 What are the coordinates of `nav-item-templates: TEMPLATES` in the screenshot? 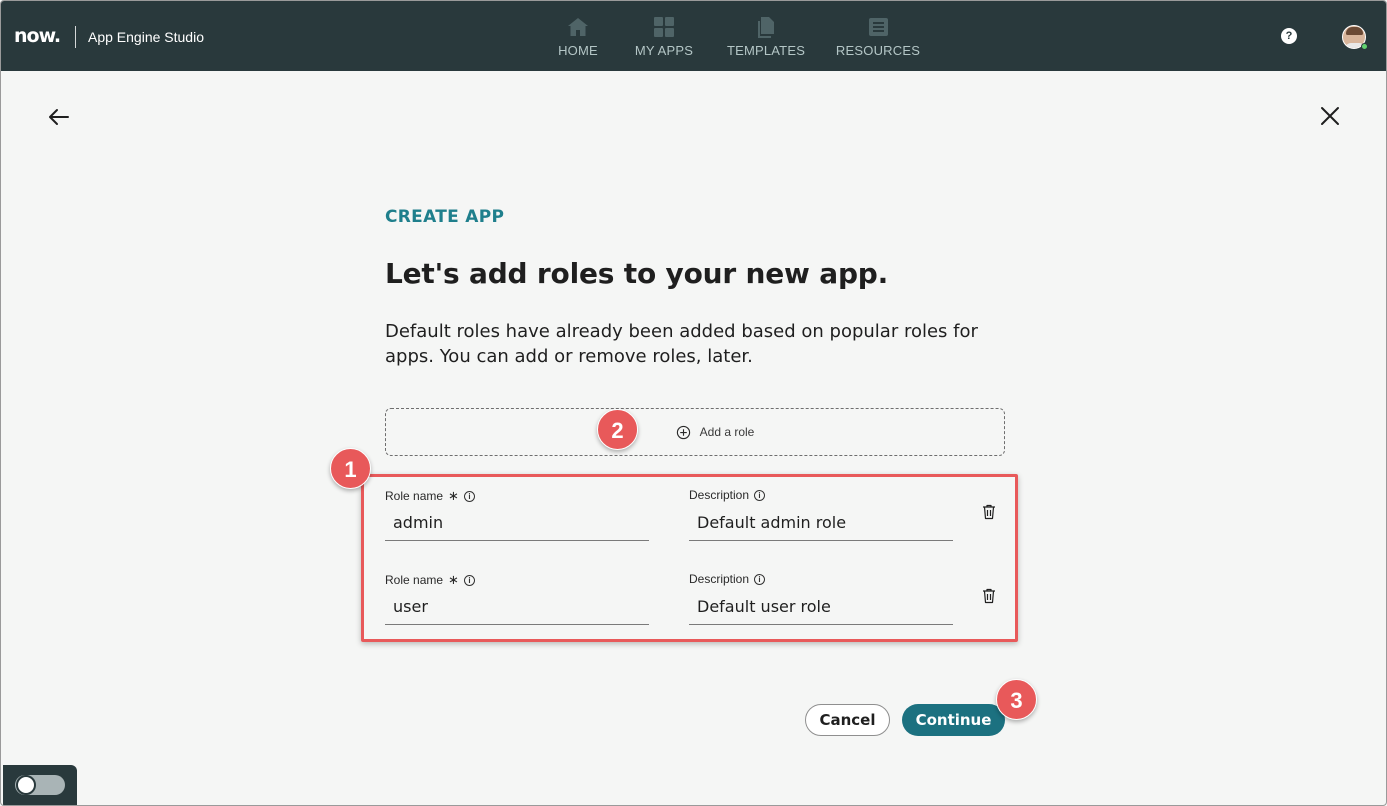 It's located at (766, 36).